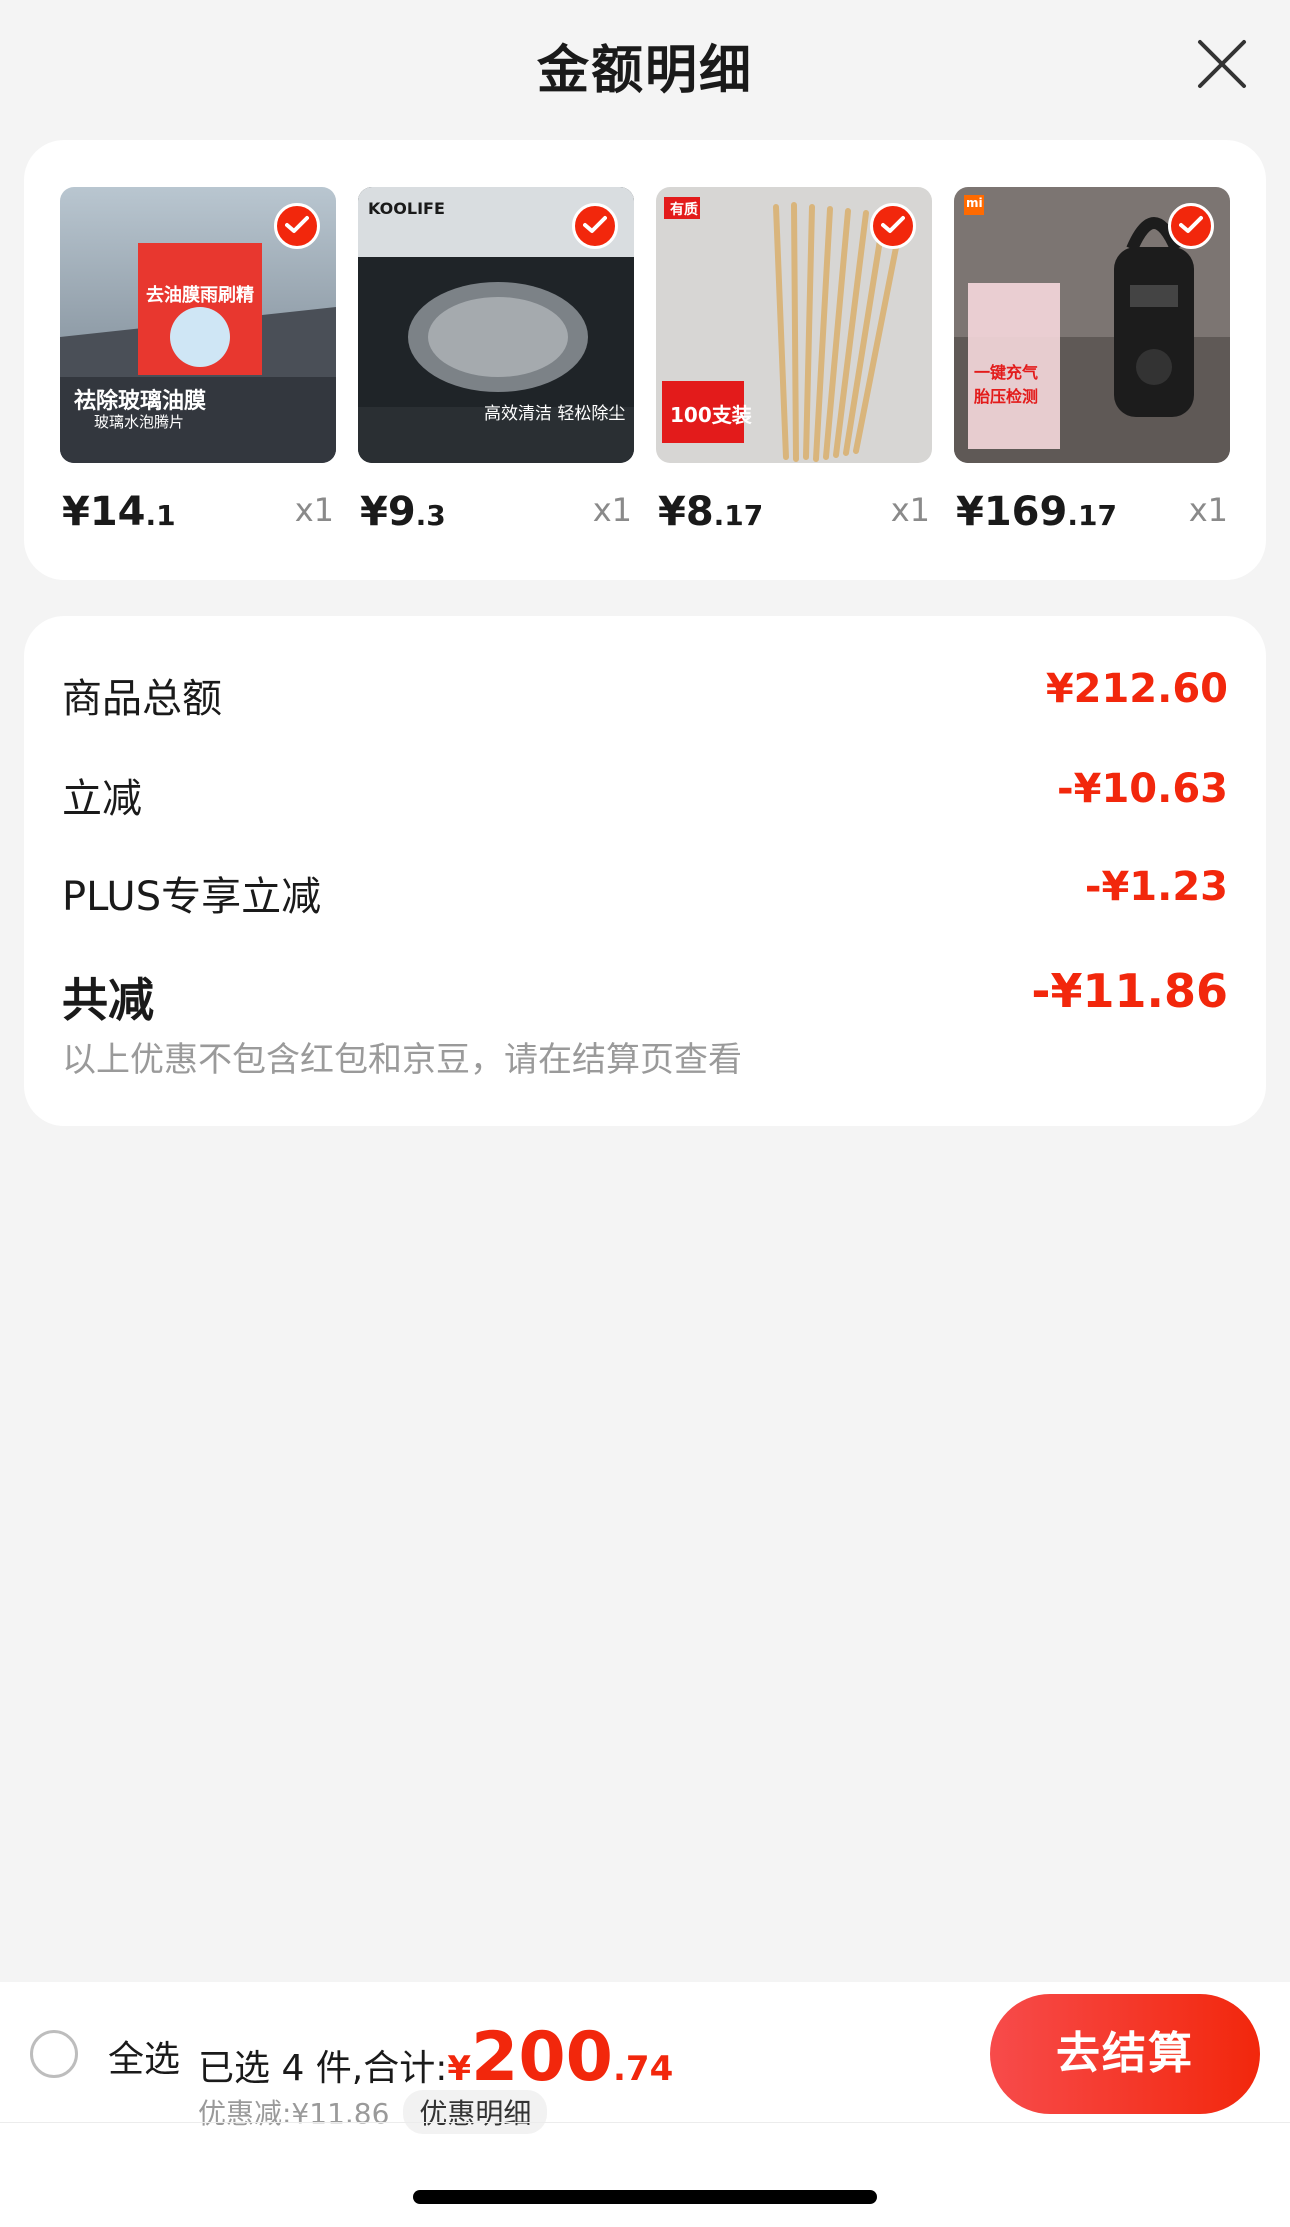 Image resolution: width=1290 pixels, height=2227 pixels. I want to click on summary-row-subtotal: 商品总额 ¥212.60, so click(645, 696).